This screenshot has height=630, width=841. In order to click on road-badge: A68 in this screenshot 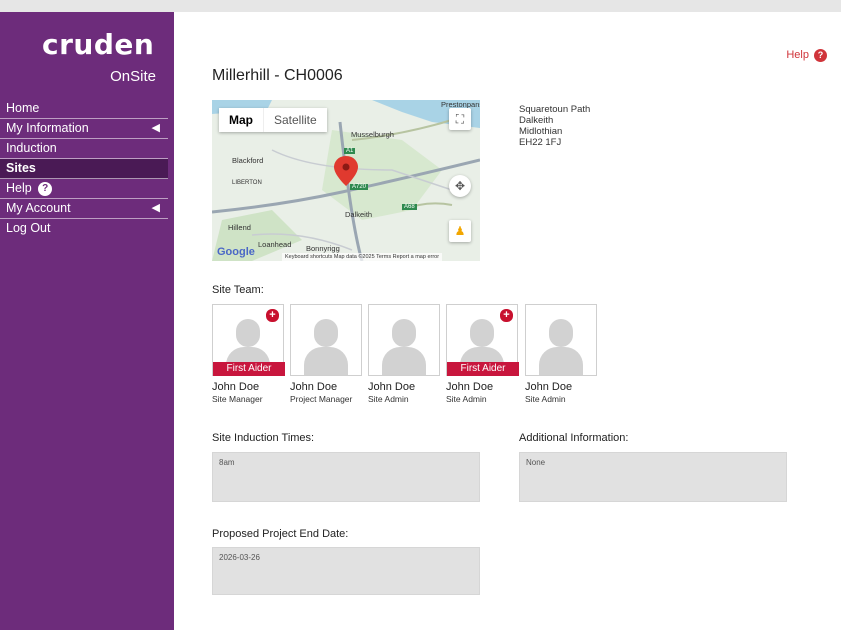, I will do `click(409, 207)`.